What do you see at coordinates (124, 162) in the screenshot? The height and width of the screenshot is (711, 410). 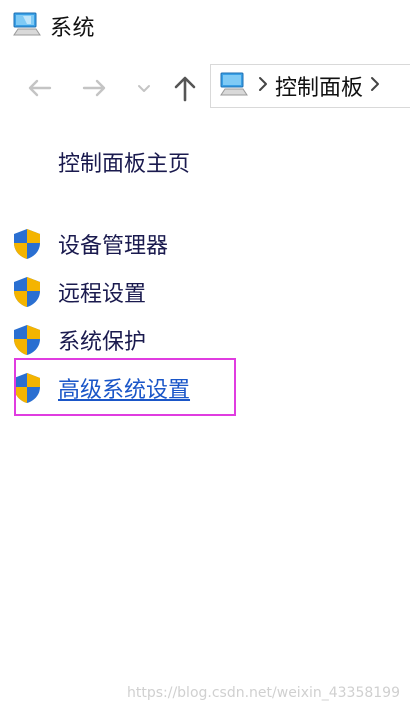 I see `control-panel-home-link: 控制面板主页` at bounding box center [124, 162].